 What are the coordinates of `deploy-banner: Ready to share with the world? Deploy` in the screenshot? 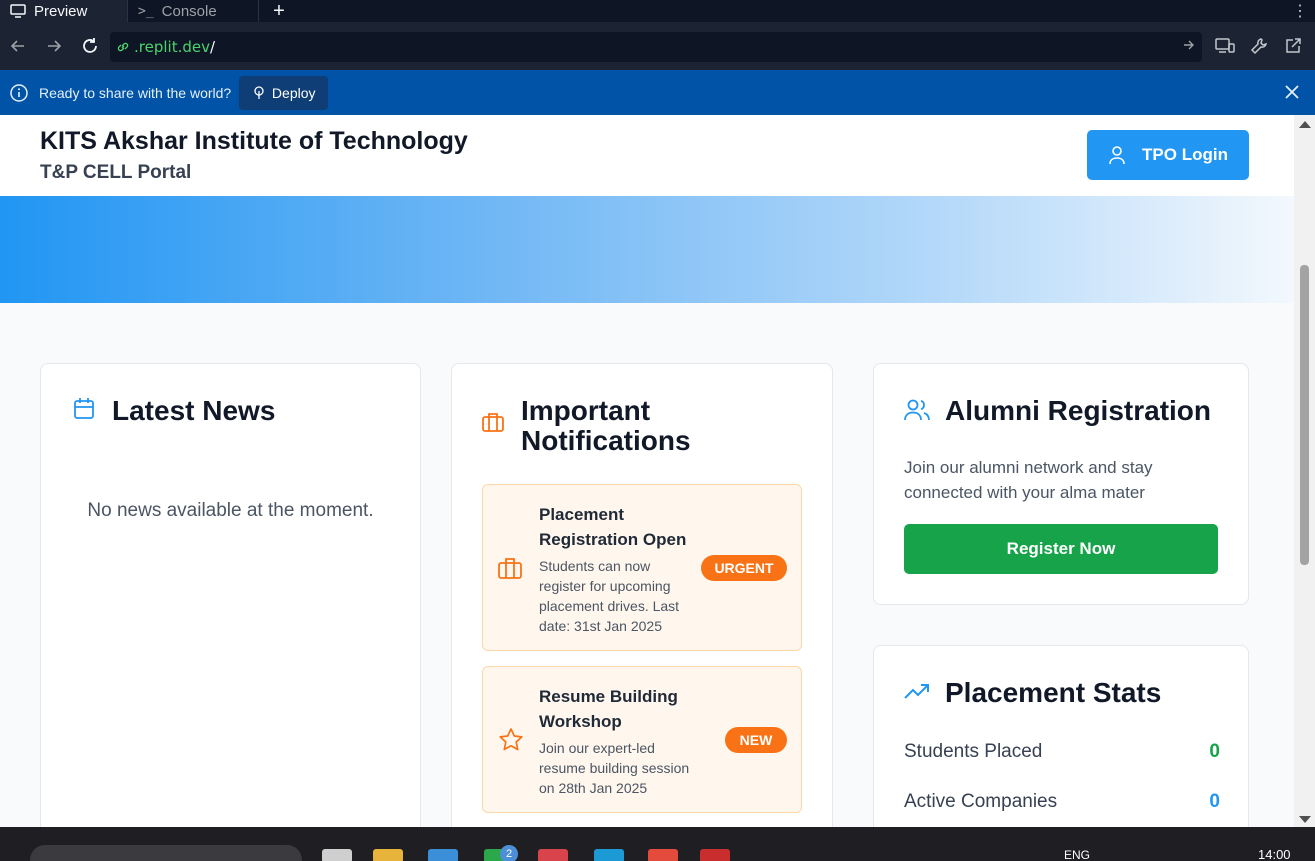 It's located at (657, 92).